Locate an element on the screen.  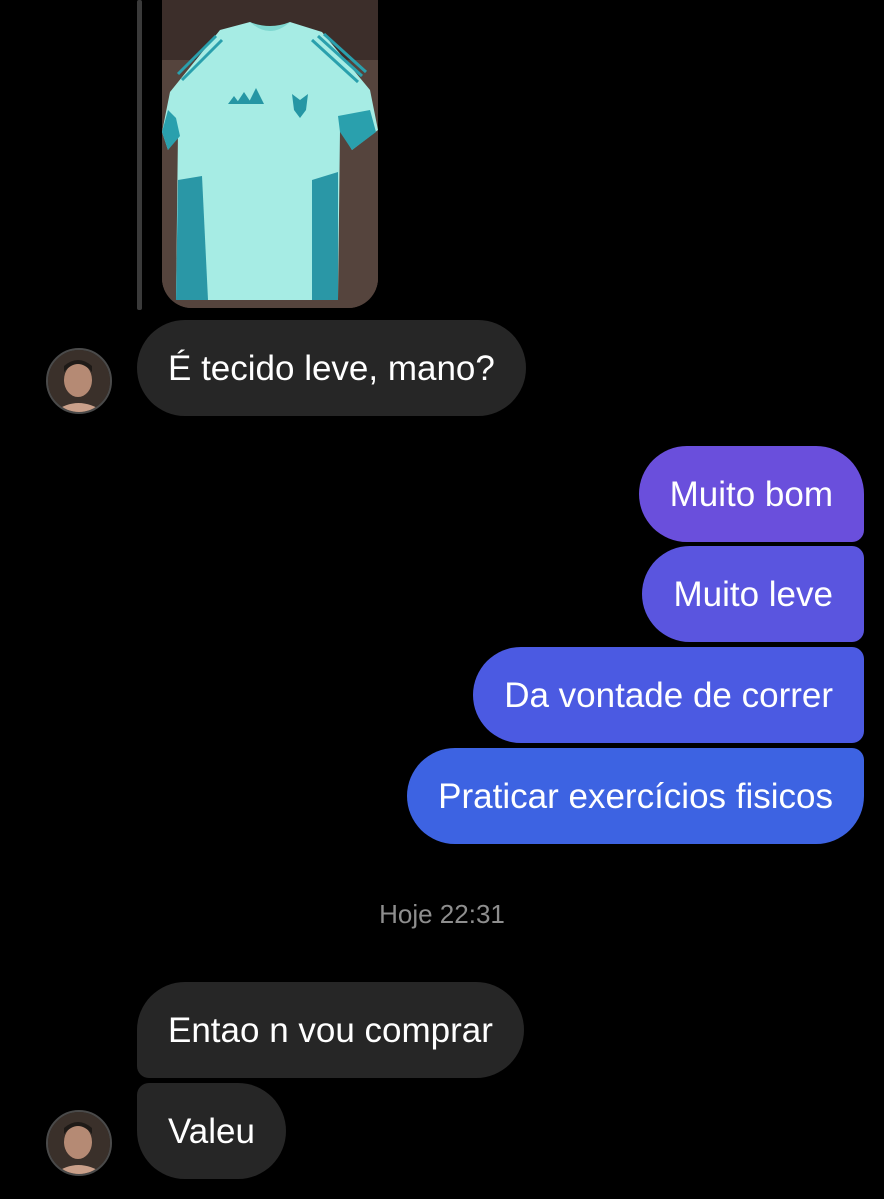
message-text: Muito bom is located at coordinates (751, 494).